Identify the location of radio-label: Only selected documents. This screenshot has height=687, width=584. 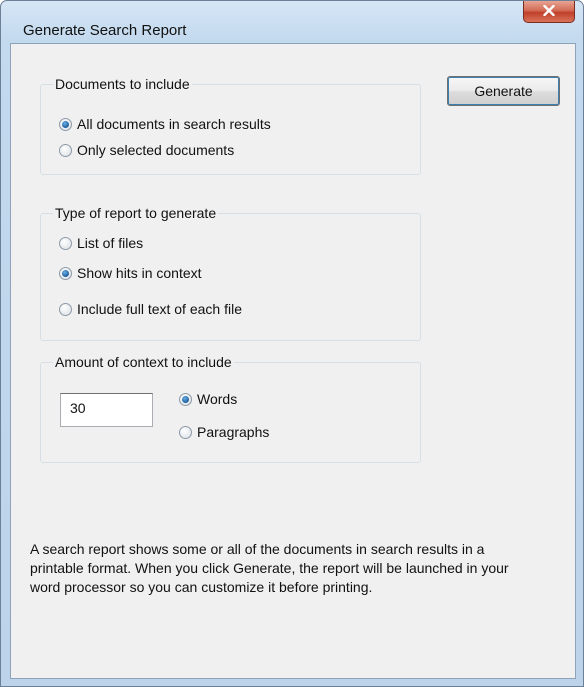
(156, 150).